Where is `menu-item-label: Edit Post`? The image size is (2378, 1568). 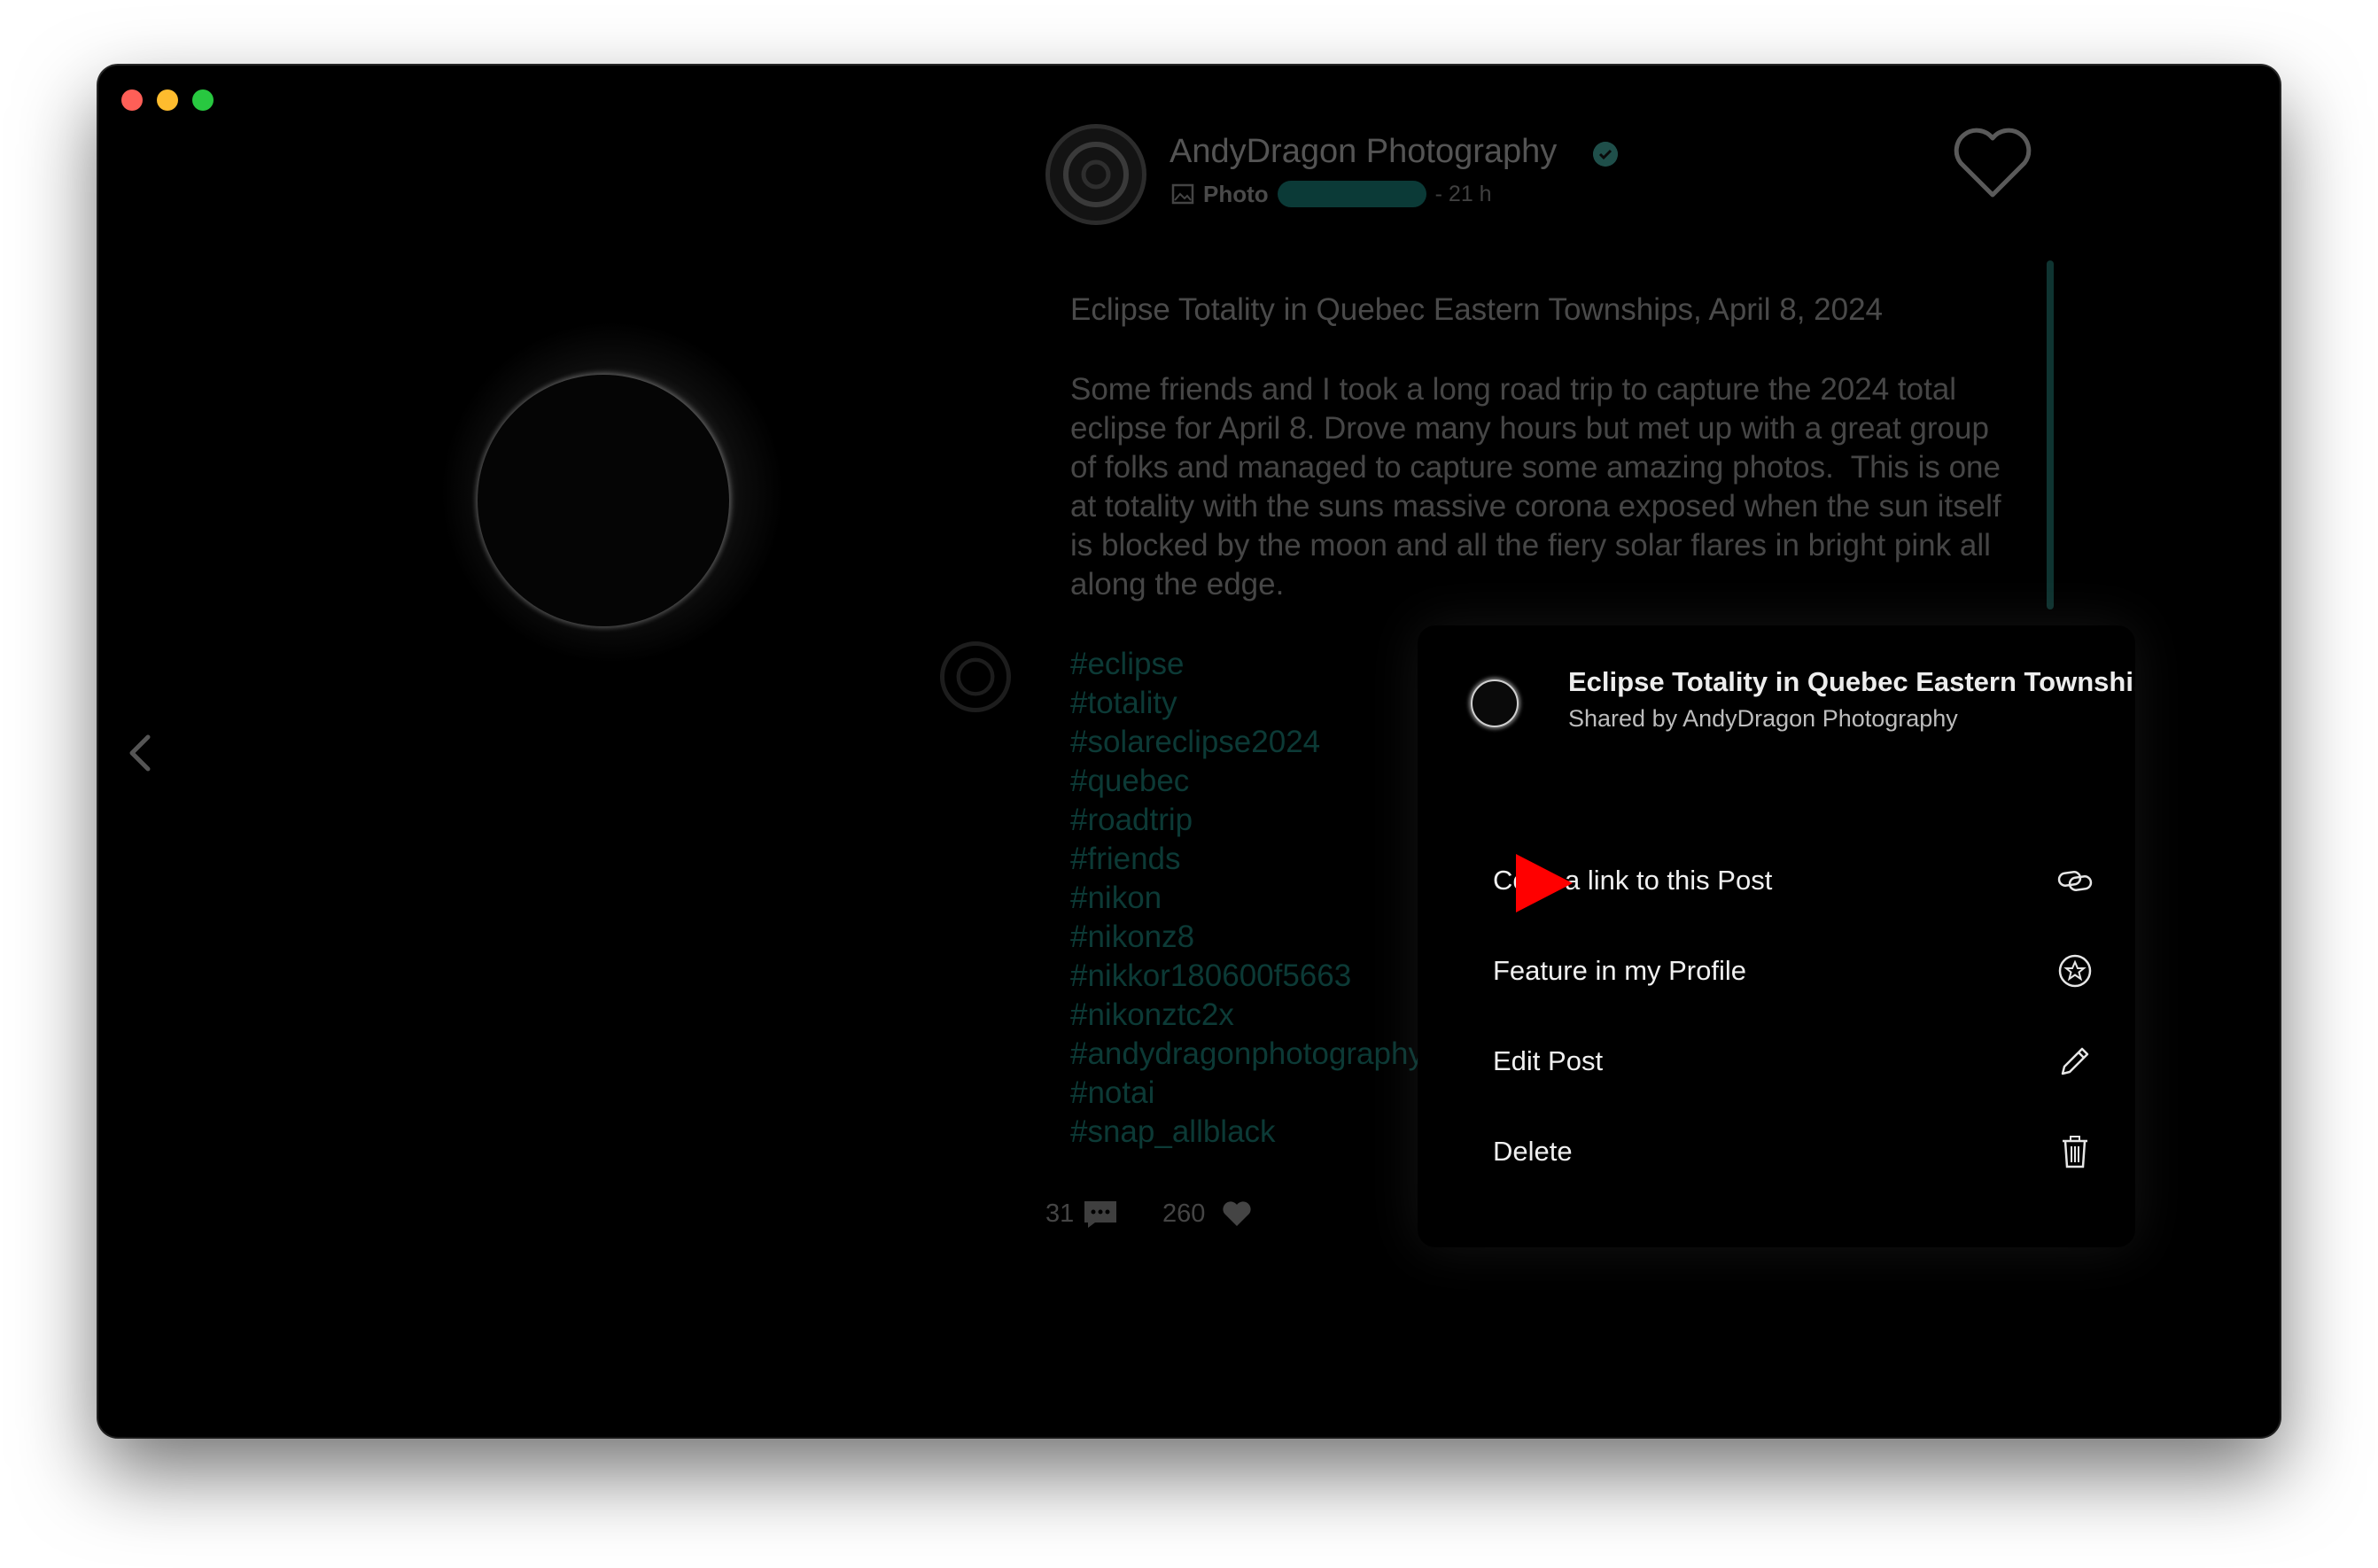
menu-item-label: Edit Post is located at coordinates (1548, 1060).